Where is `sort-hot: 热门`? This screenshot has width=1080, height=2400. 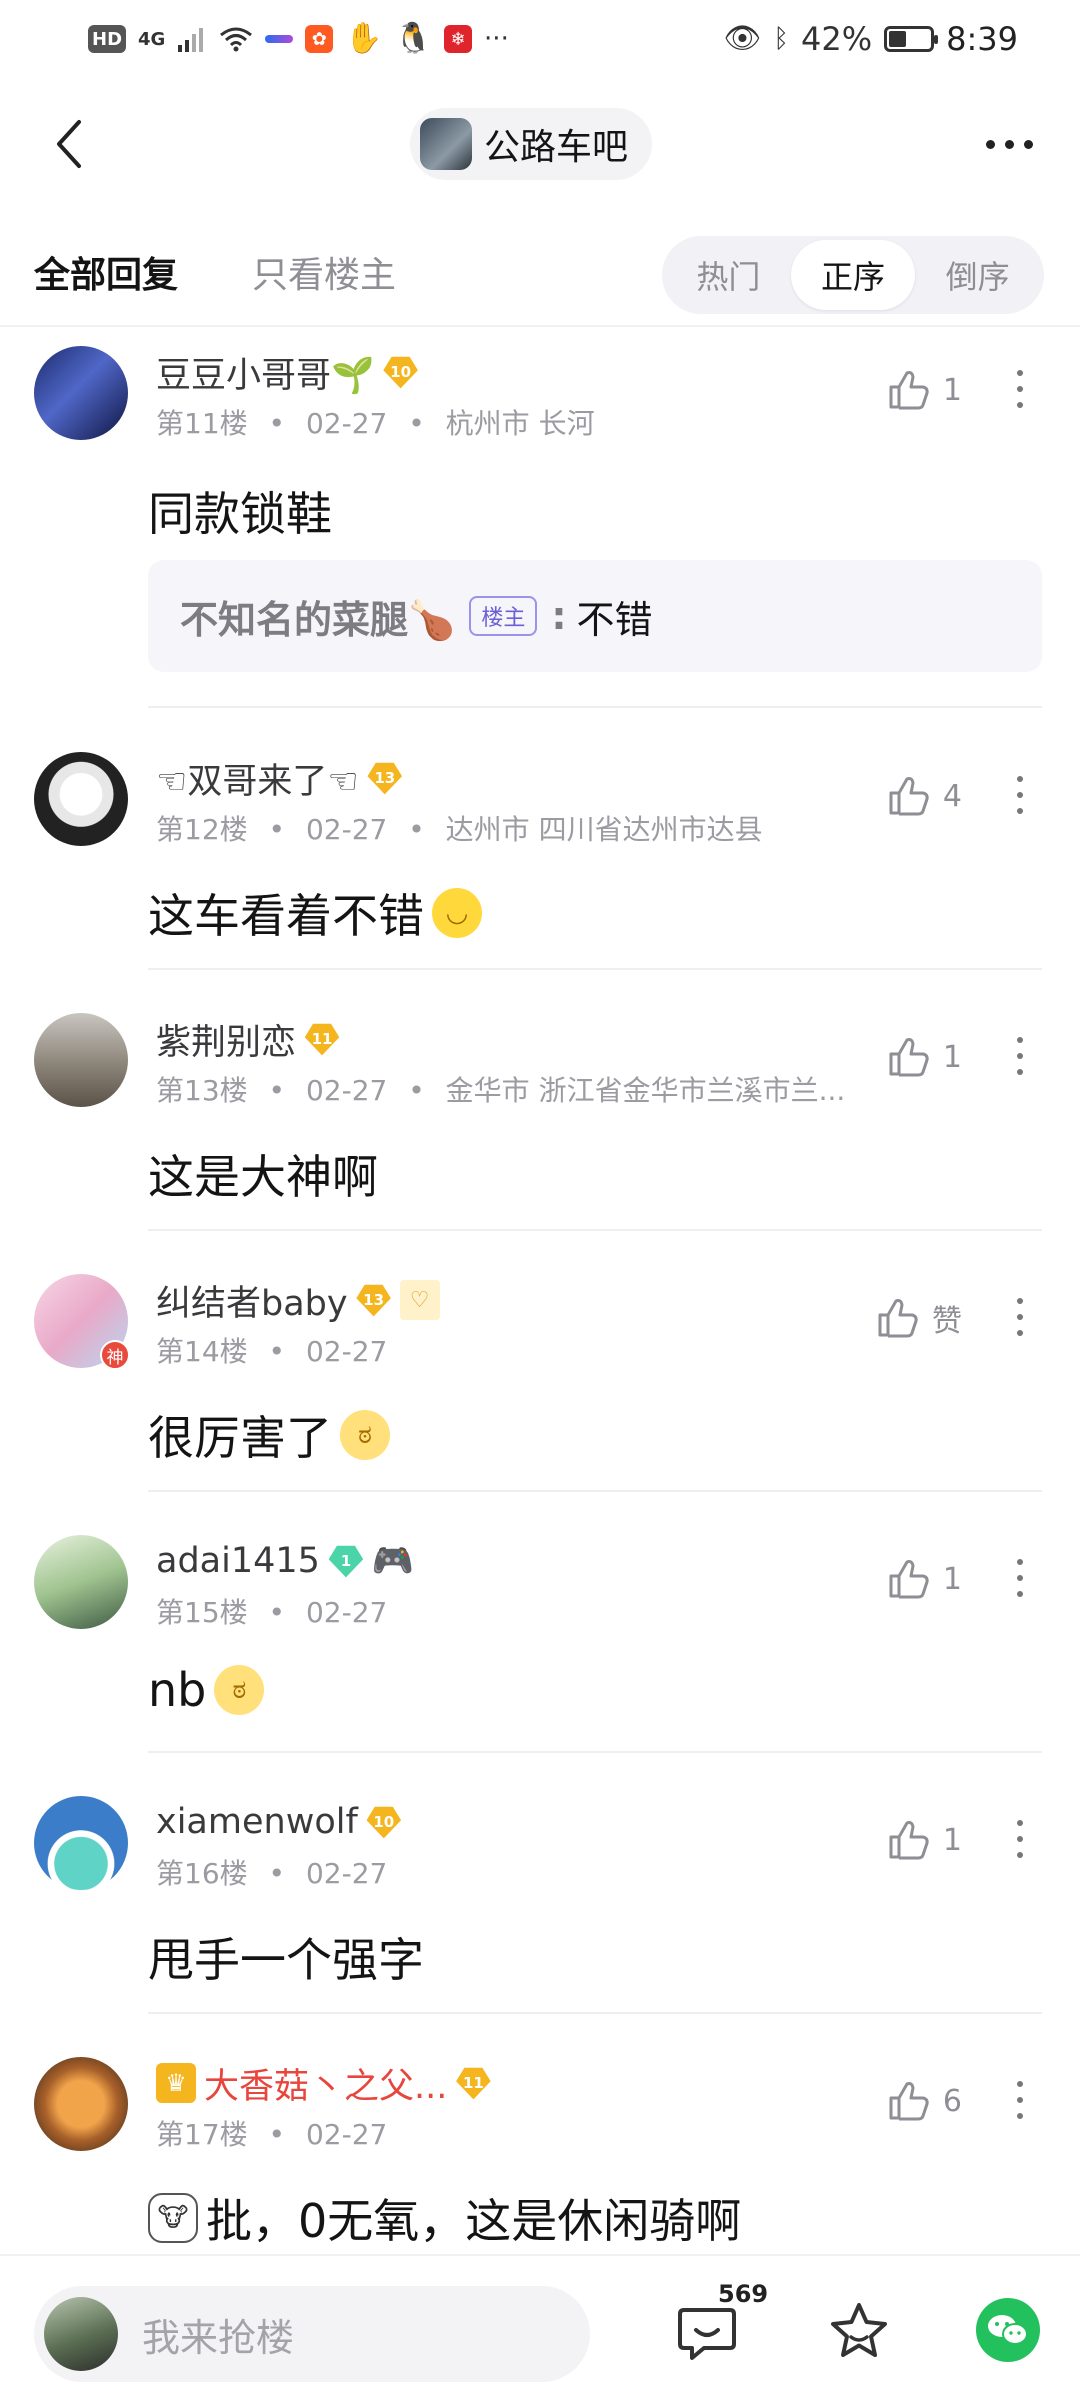 sort-hot: 热门 is located at coordinates (728, 275).